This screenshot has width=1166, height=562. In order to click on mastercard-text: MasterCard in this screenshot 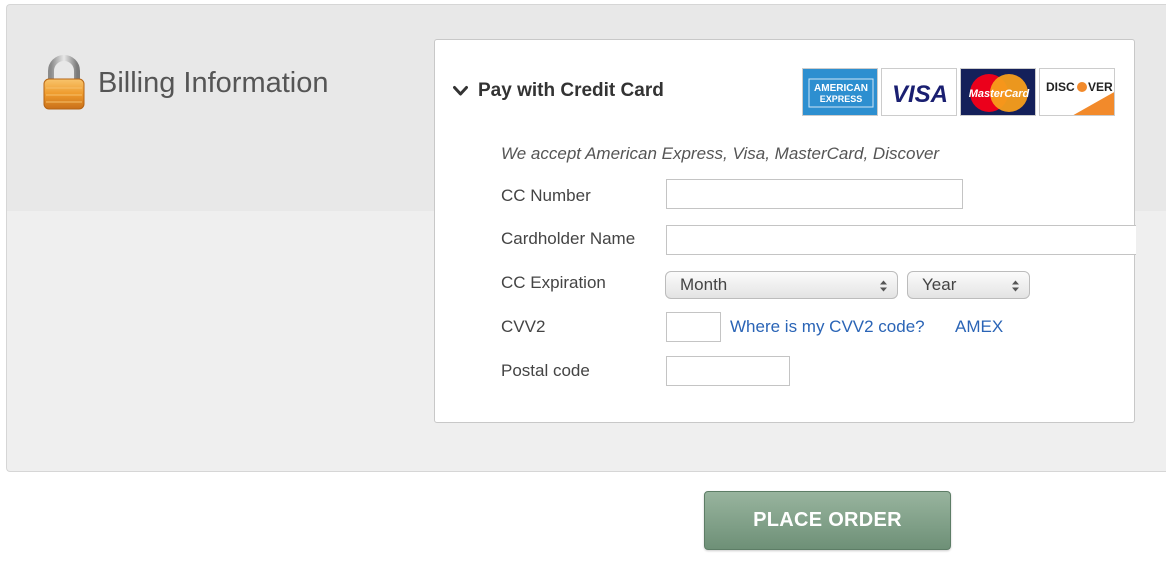, I will do `click(999, 94)`.